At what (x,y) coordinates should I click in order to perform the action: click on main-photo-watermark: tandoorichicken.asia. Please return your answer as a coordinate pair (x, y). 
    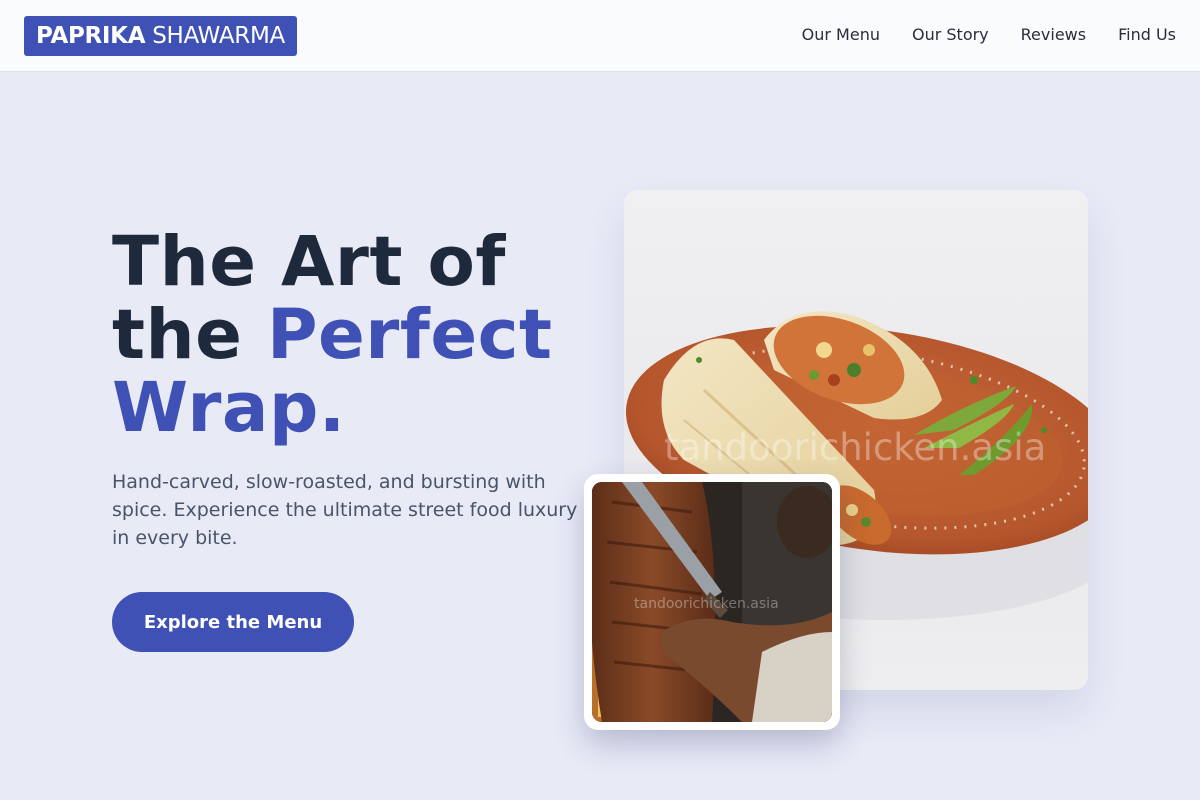
    Looking at the image, I should click on (855, 447).